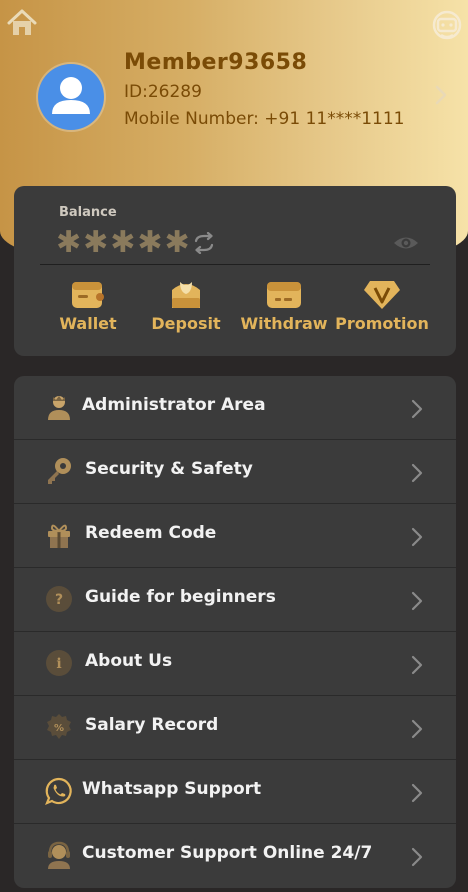 The height and width of the screenshot is (892, 468). What do you see at coordinates (152, 725) in the screenshot?
I see `menu-label: Salary Record` at bounding box center [152, 725].